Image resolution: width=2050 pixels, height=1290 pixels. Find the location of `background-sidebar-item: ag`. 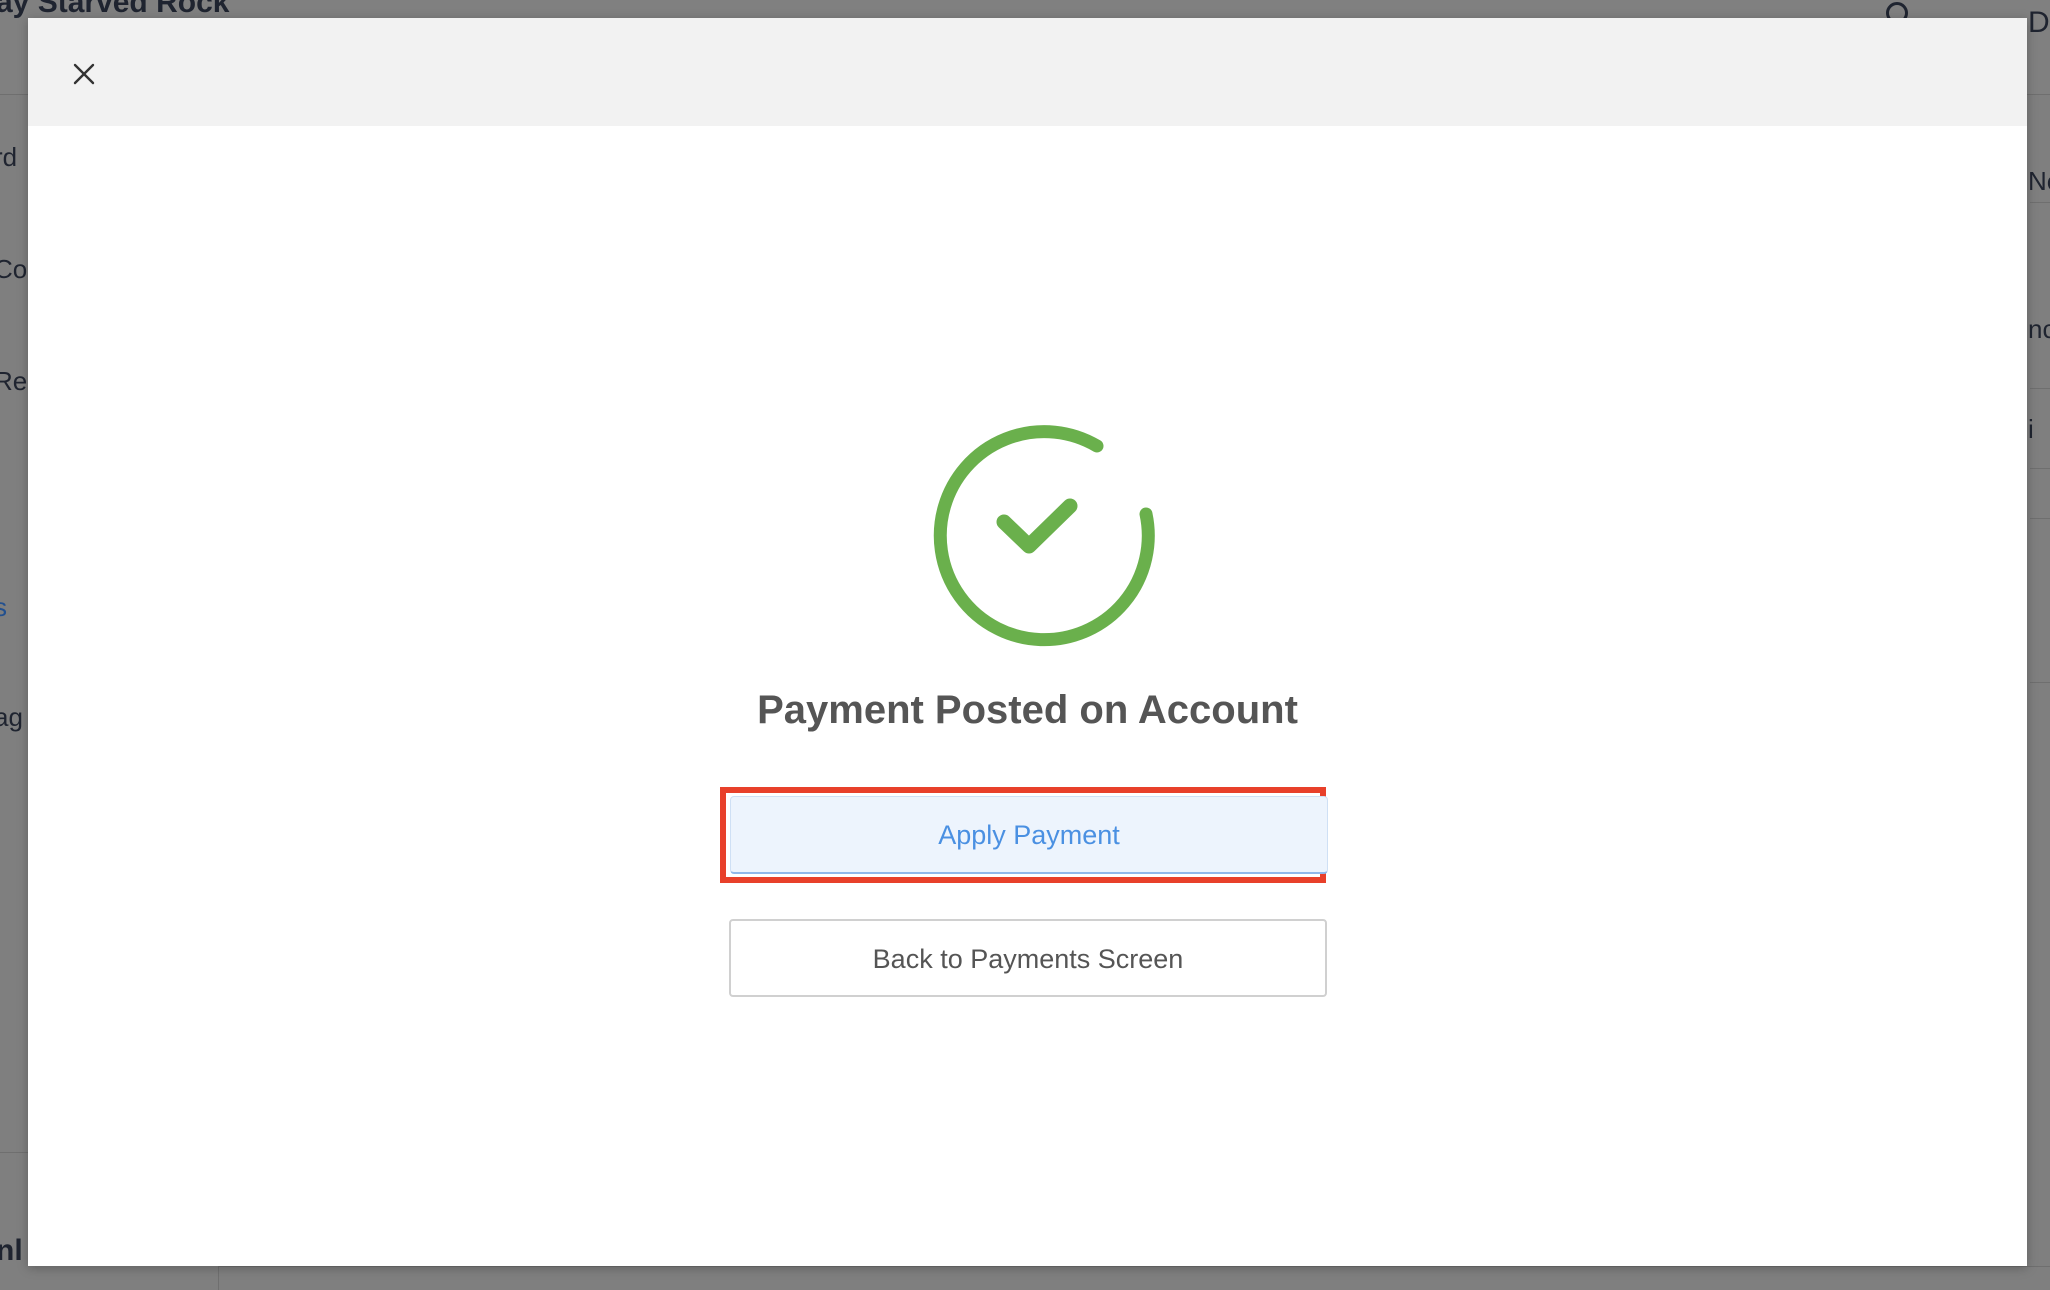

background-sidebar-item: ag is located at coordinates (11, 717).